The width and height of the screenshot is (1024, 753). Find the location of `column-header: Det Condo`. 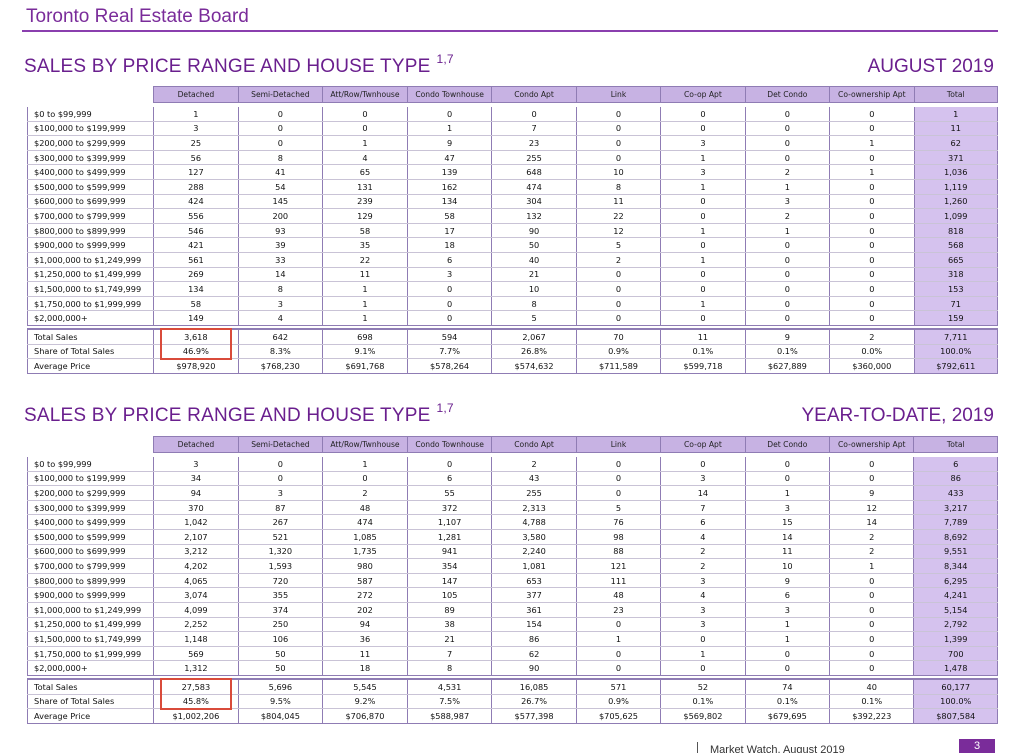

column-header: Det Condo is located at coordinates (787, 94).